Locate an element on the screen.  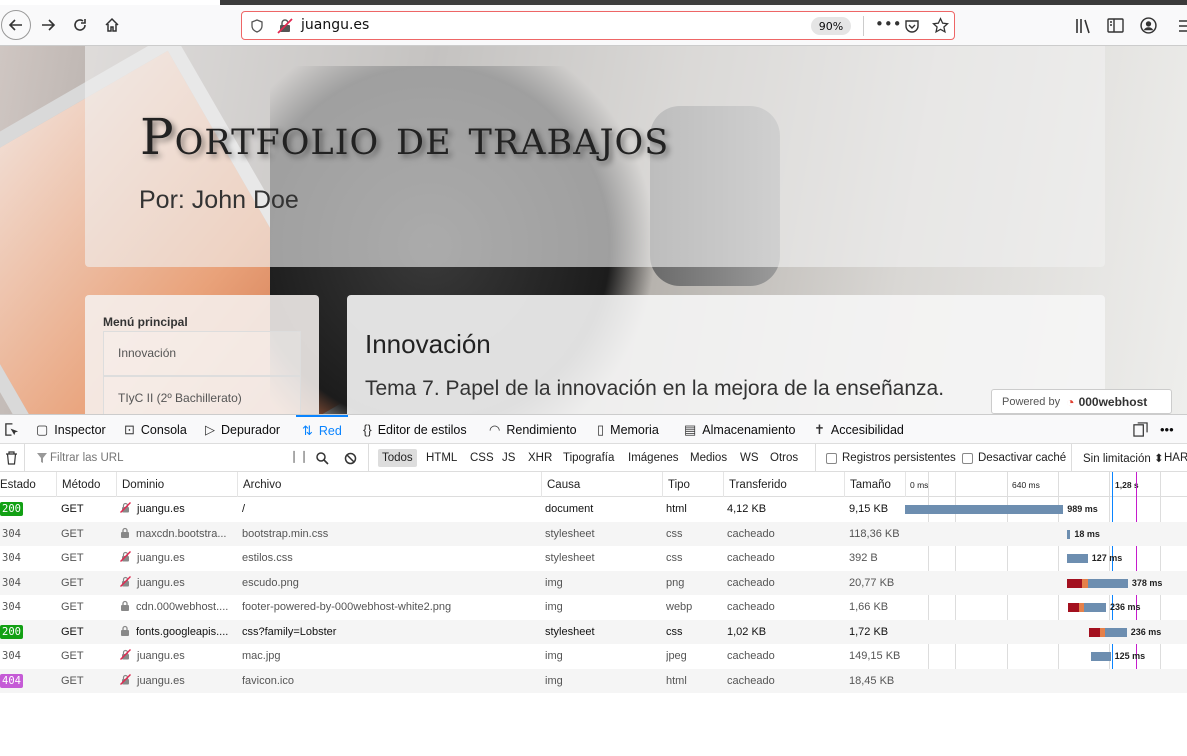
trash-icon is located at coordinates (11, 458).